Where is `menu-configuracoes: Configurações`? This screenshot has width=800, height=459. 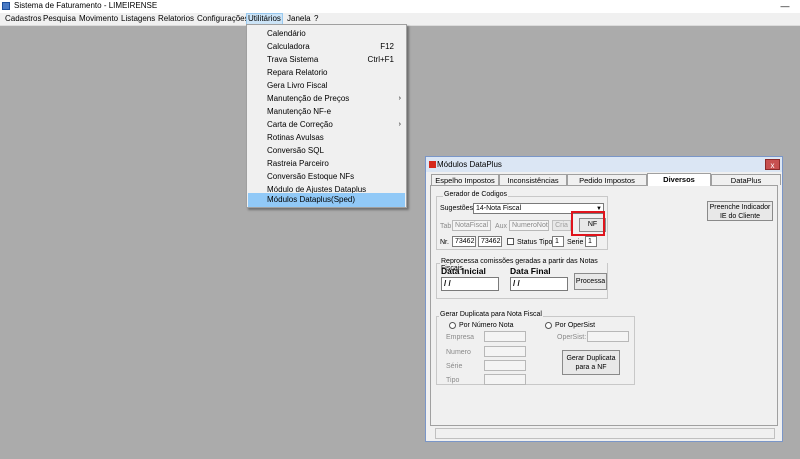 menu-configuracoes: Configurações is located at coordinates (223, 19).